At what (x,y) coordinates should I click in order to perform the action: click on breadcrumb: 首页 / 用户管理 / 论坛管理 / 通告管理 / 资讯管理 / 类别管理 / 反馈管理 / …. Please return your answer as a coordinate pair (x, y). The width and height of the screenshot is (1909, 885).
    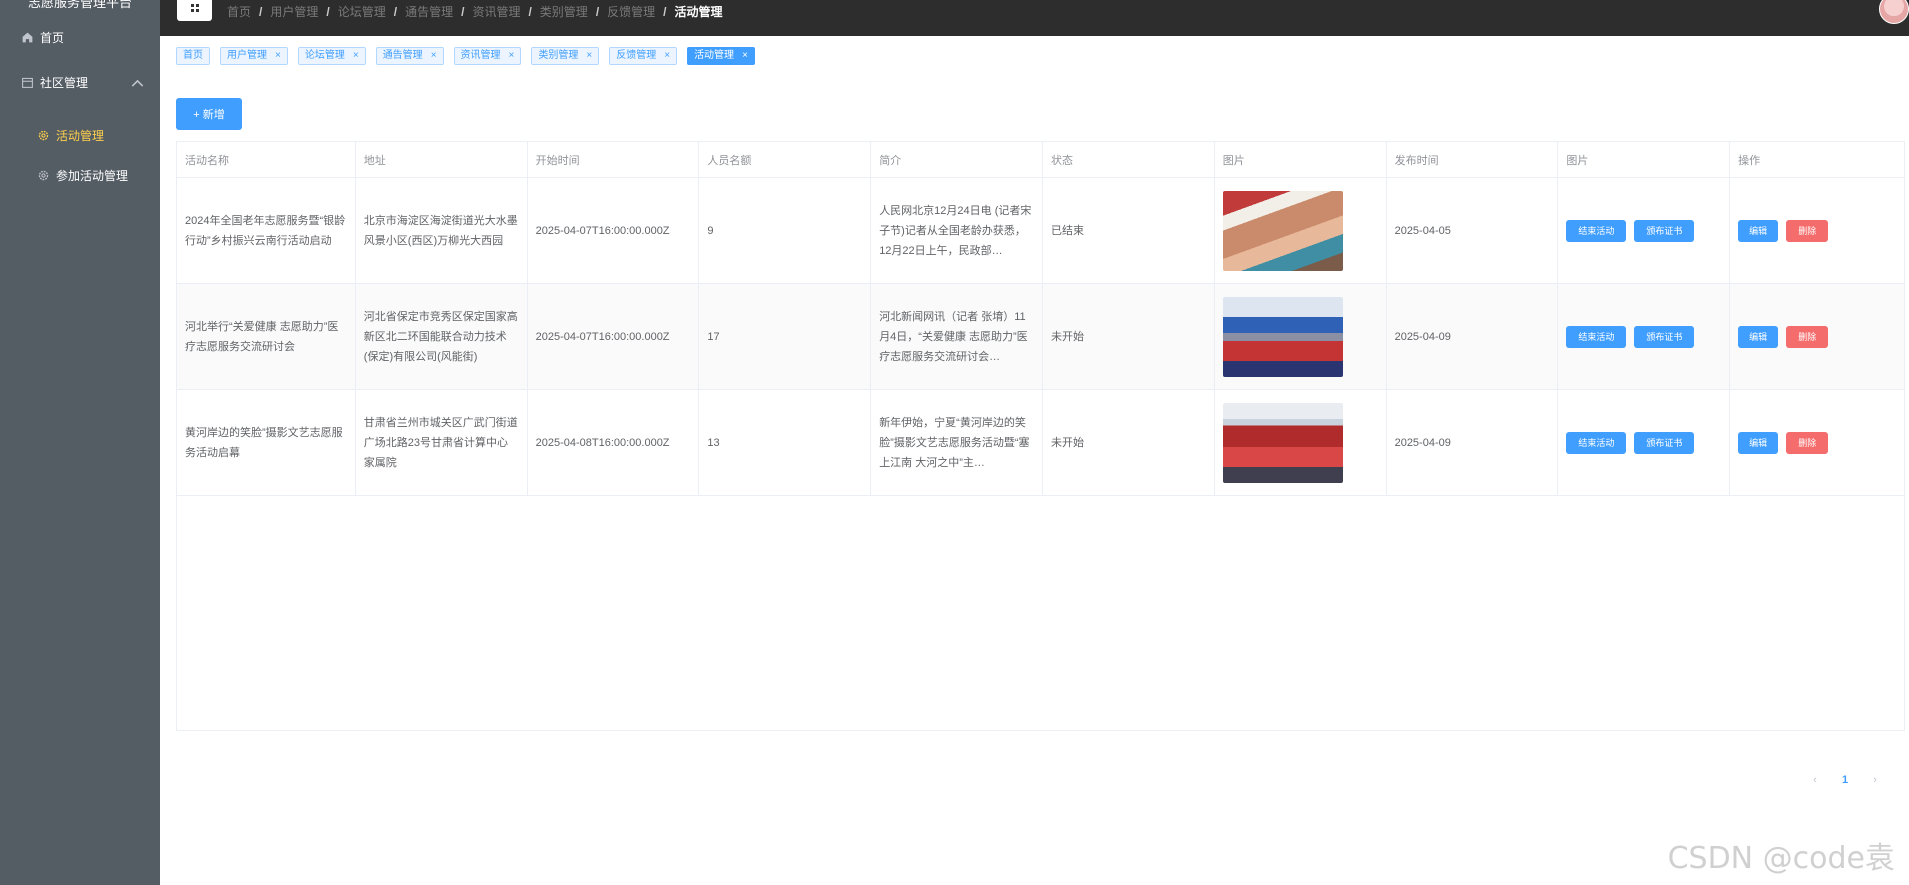
    Looking at the image, I should click on (475, 11).